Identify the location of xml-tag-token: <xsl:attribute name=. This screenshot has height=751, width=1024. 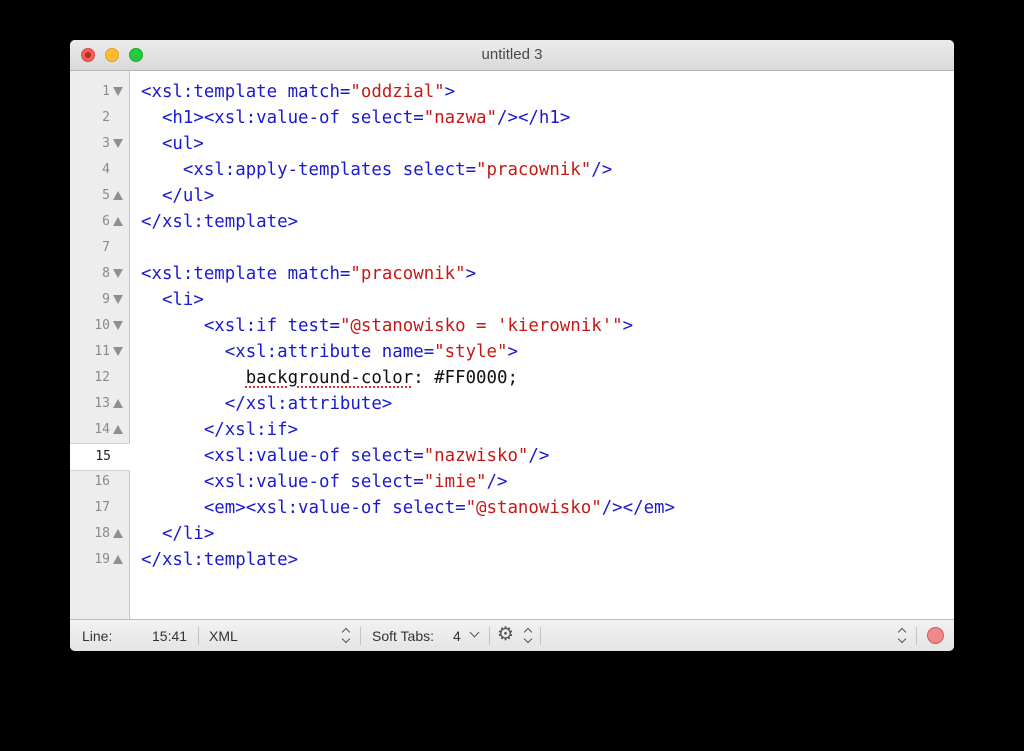
(288, 352).